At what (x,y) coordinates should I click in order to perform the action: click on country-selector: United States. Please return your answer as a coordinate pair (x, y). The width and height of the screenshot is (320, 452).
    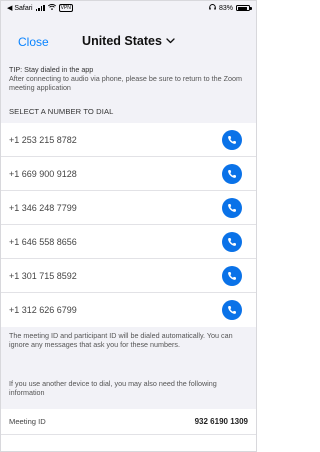
    Looking at the image, I should click on (128, 41).